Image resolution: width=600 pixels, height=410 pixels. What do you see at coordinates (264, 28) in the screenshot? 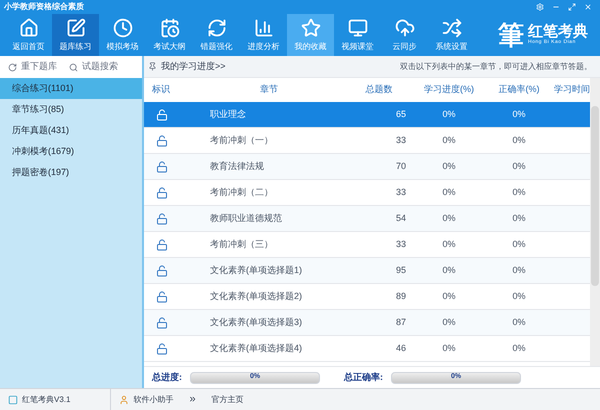
I see `bar-chart-icon` at bounding box center [264, 28].